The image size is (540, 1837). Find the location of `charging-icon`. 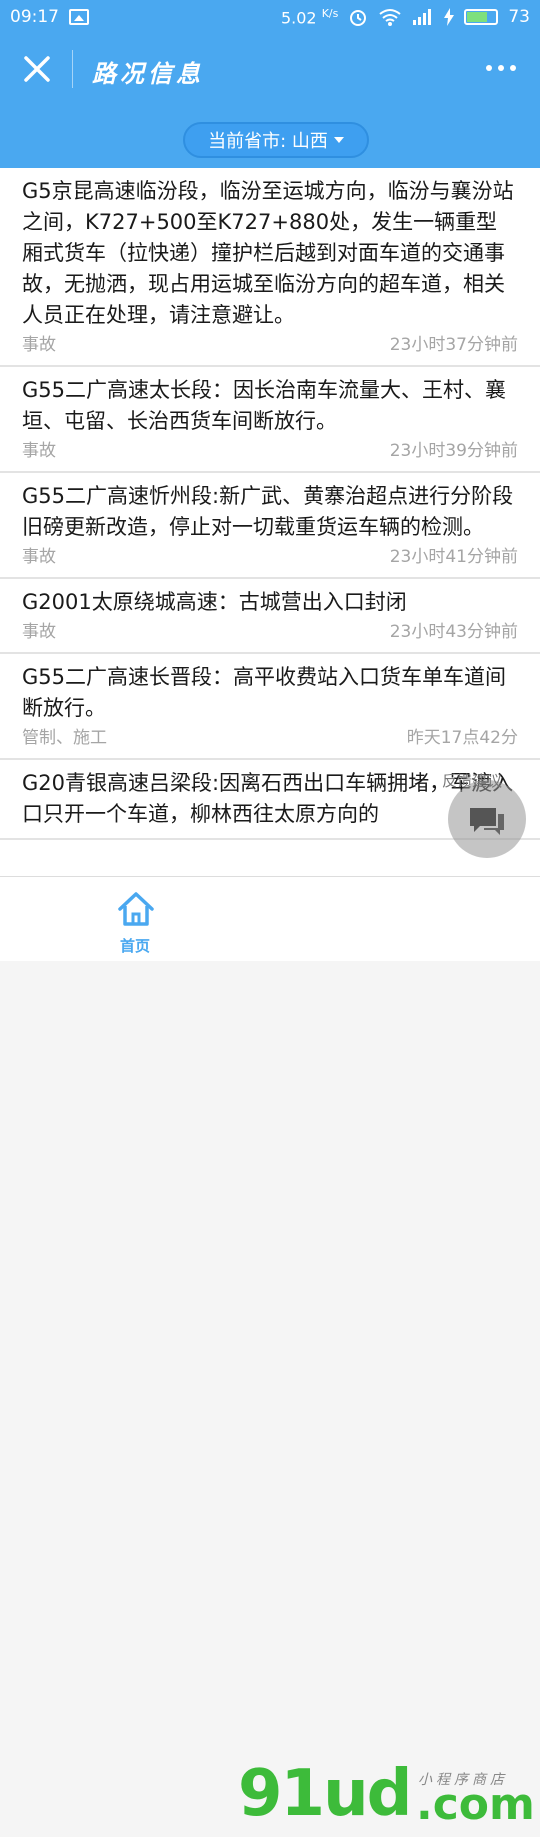

charging-icon is located at coordinates (449, 17).